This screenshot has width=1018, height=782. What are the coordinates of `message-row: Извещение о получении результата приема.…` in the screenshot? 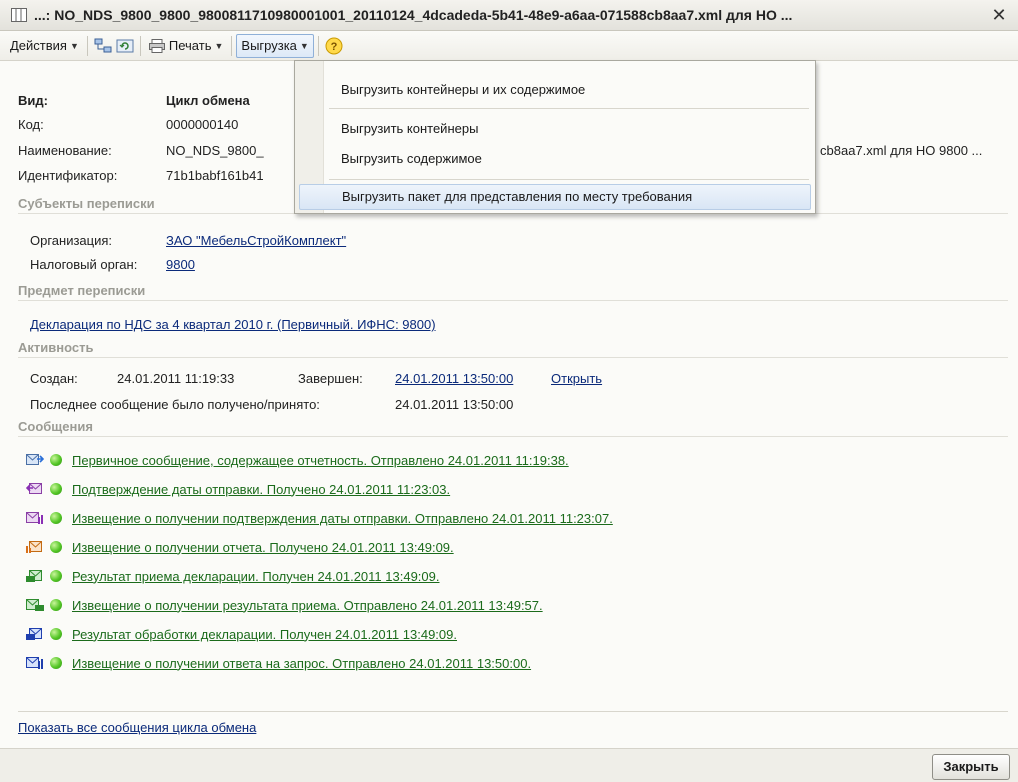 It's located at (284, 605).